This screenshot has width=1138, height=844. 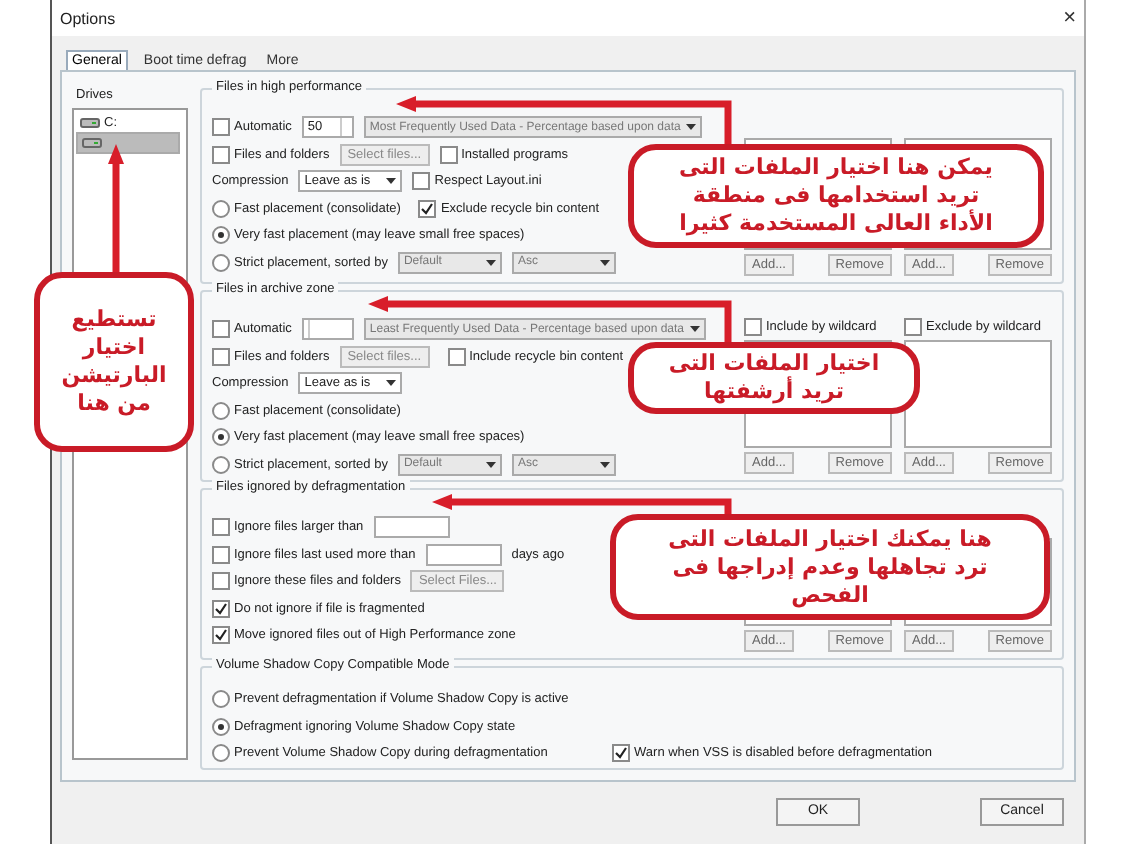 What do you see at coordinates (836, 196) in the screenshot?
I see `annotation-callout-tooltip: يمكن هنا اختيار الملفات التى تريد استخدامها فى منطقة الأداء العالى المستخدمة كثيرا` at bounding box center [836, 196].